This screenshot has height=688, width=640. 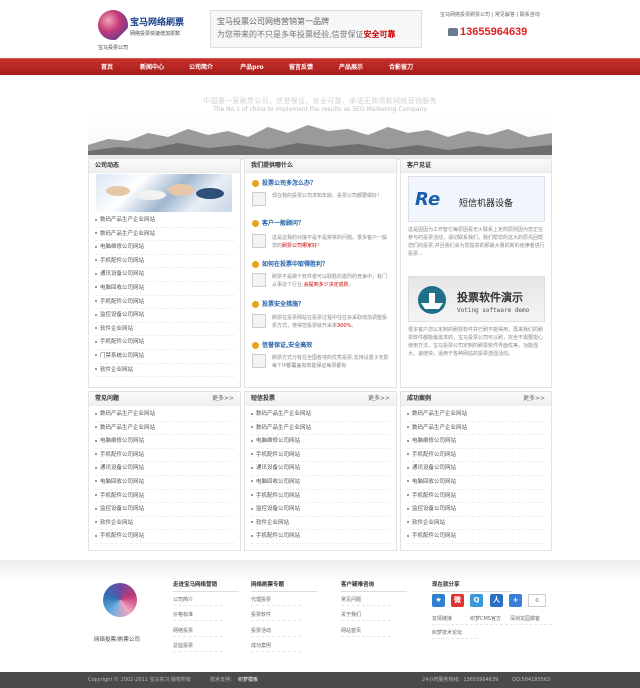 What do you see at coordinates (320, 101) in the screenshot?
I see `banner-headline: 中国第一家刷票公司，信誉保证，安全可靠，承诺无效退款网络营销服务` at bounding box center [320, 101].